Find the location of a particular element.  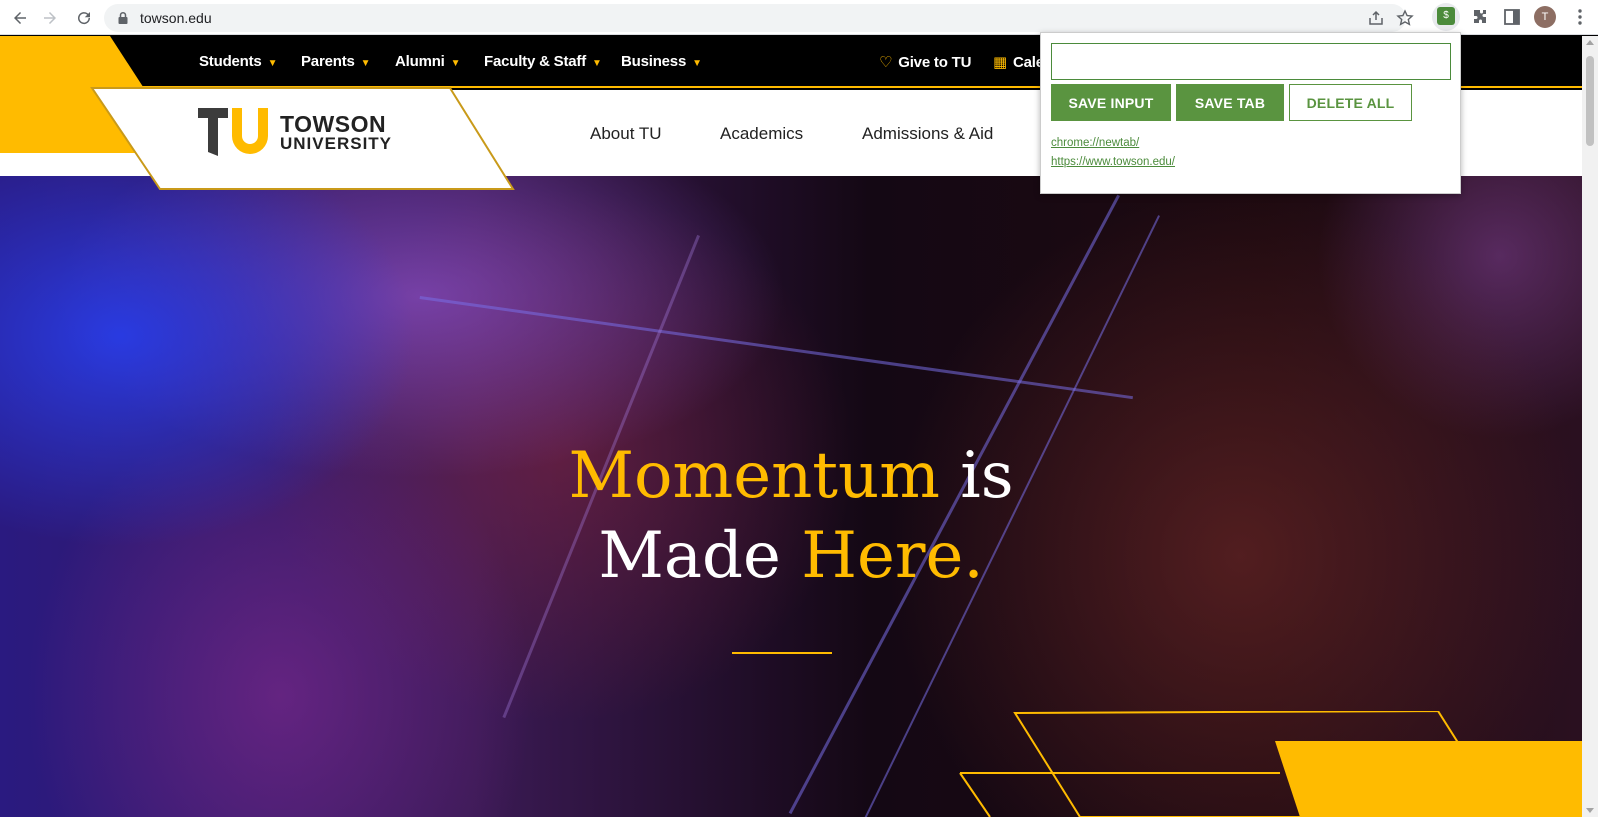

hero-word-here: Here. is located at coordinates (892, 556).